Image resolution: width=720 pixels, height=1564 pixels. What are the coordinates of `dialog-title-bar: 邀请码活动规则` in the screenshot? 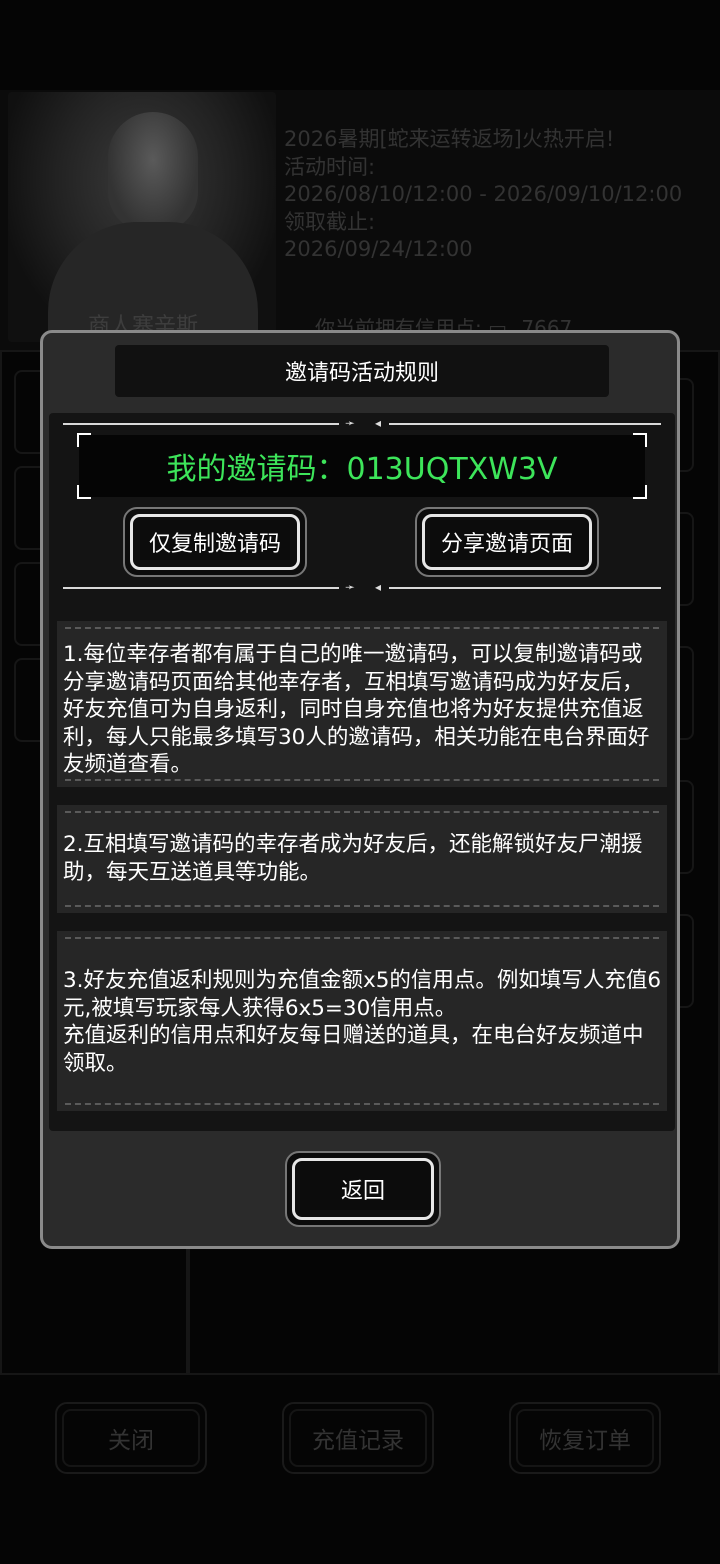 It's located at (362, 371).